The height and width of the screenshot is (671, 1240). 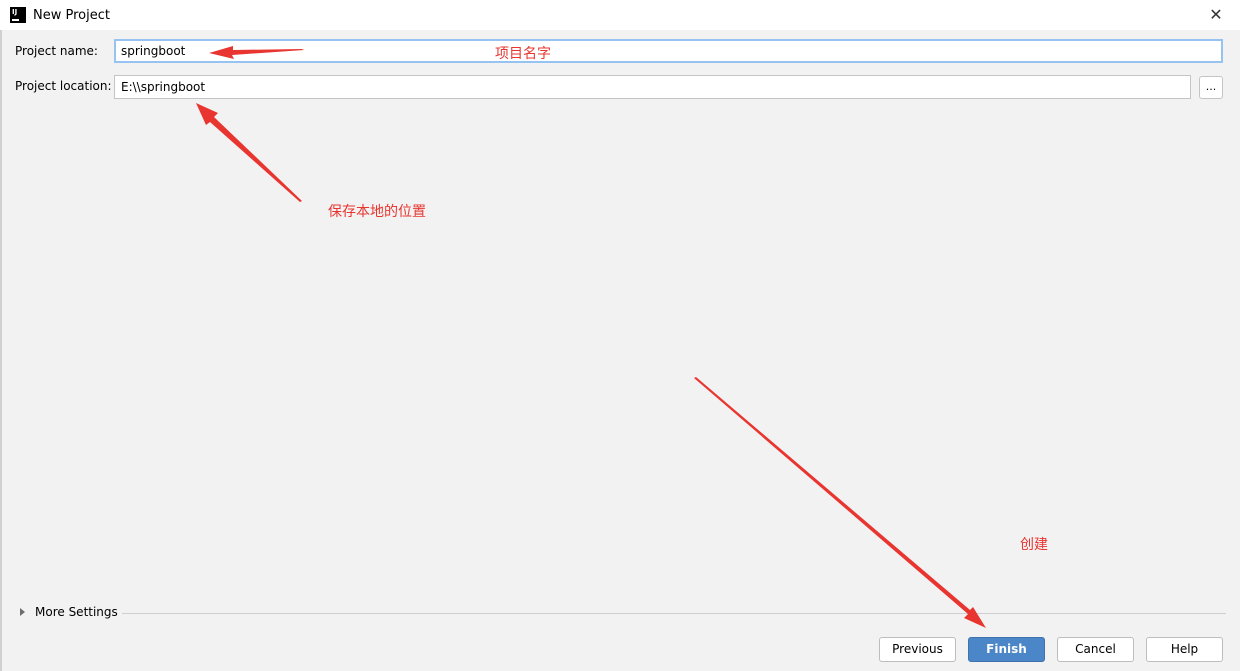 I want to click on arrow-to-project-name, so click(x=256, y=52).